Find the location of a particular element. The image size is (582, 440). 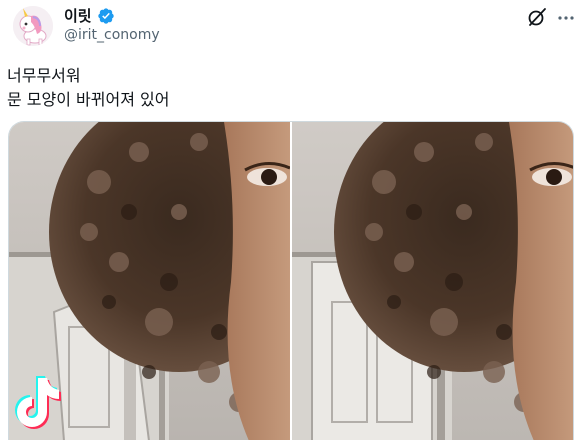

user-avatar is located at coordinates (33, 26).